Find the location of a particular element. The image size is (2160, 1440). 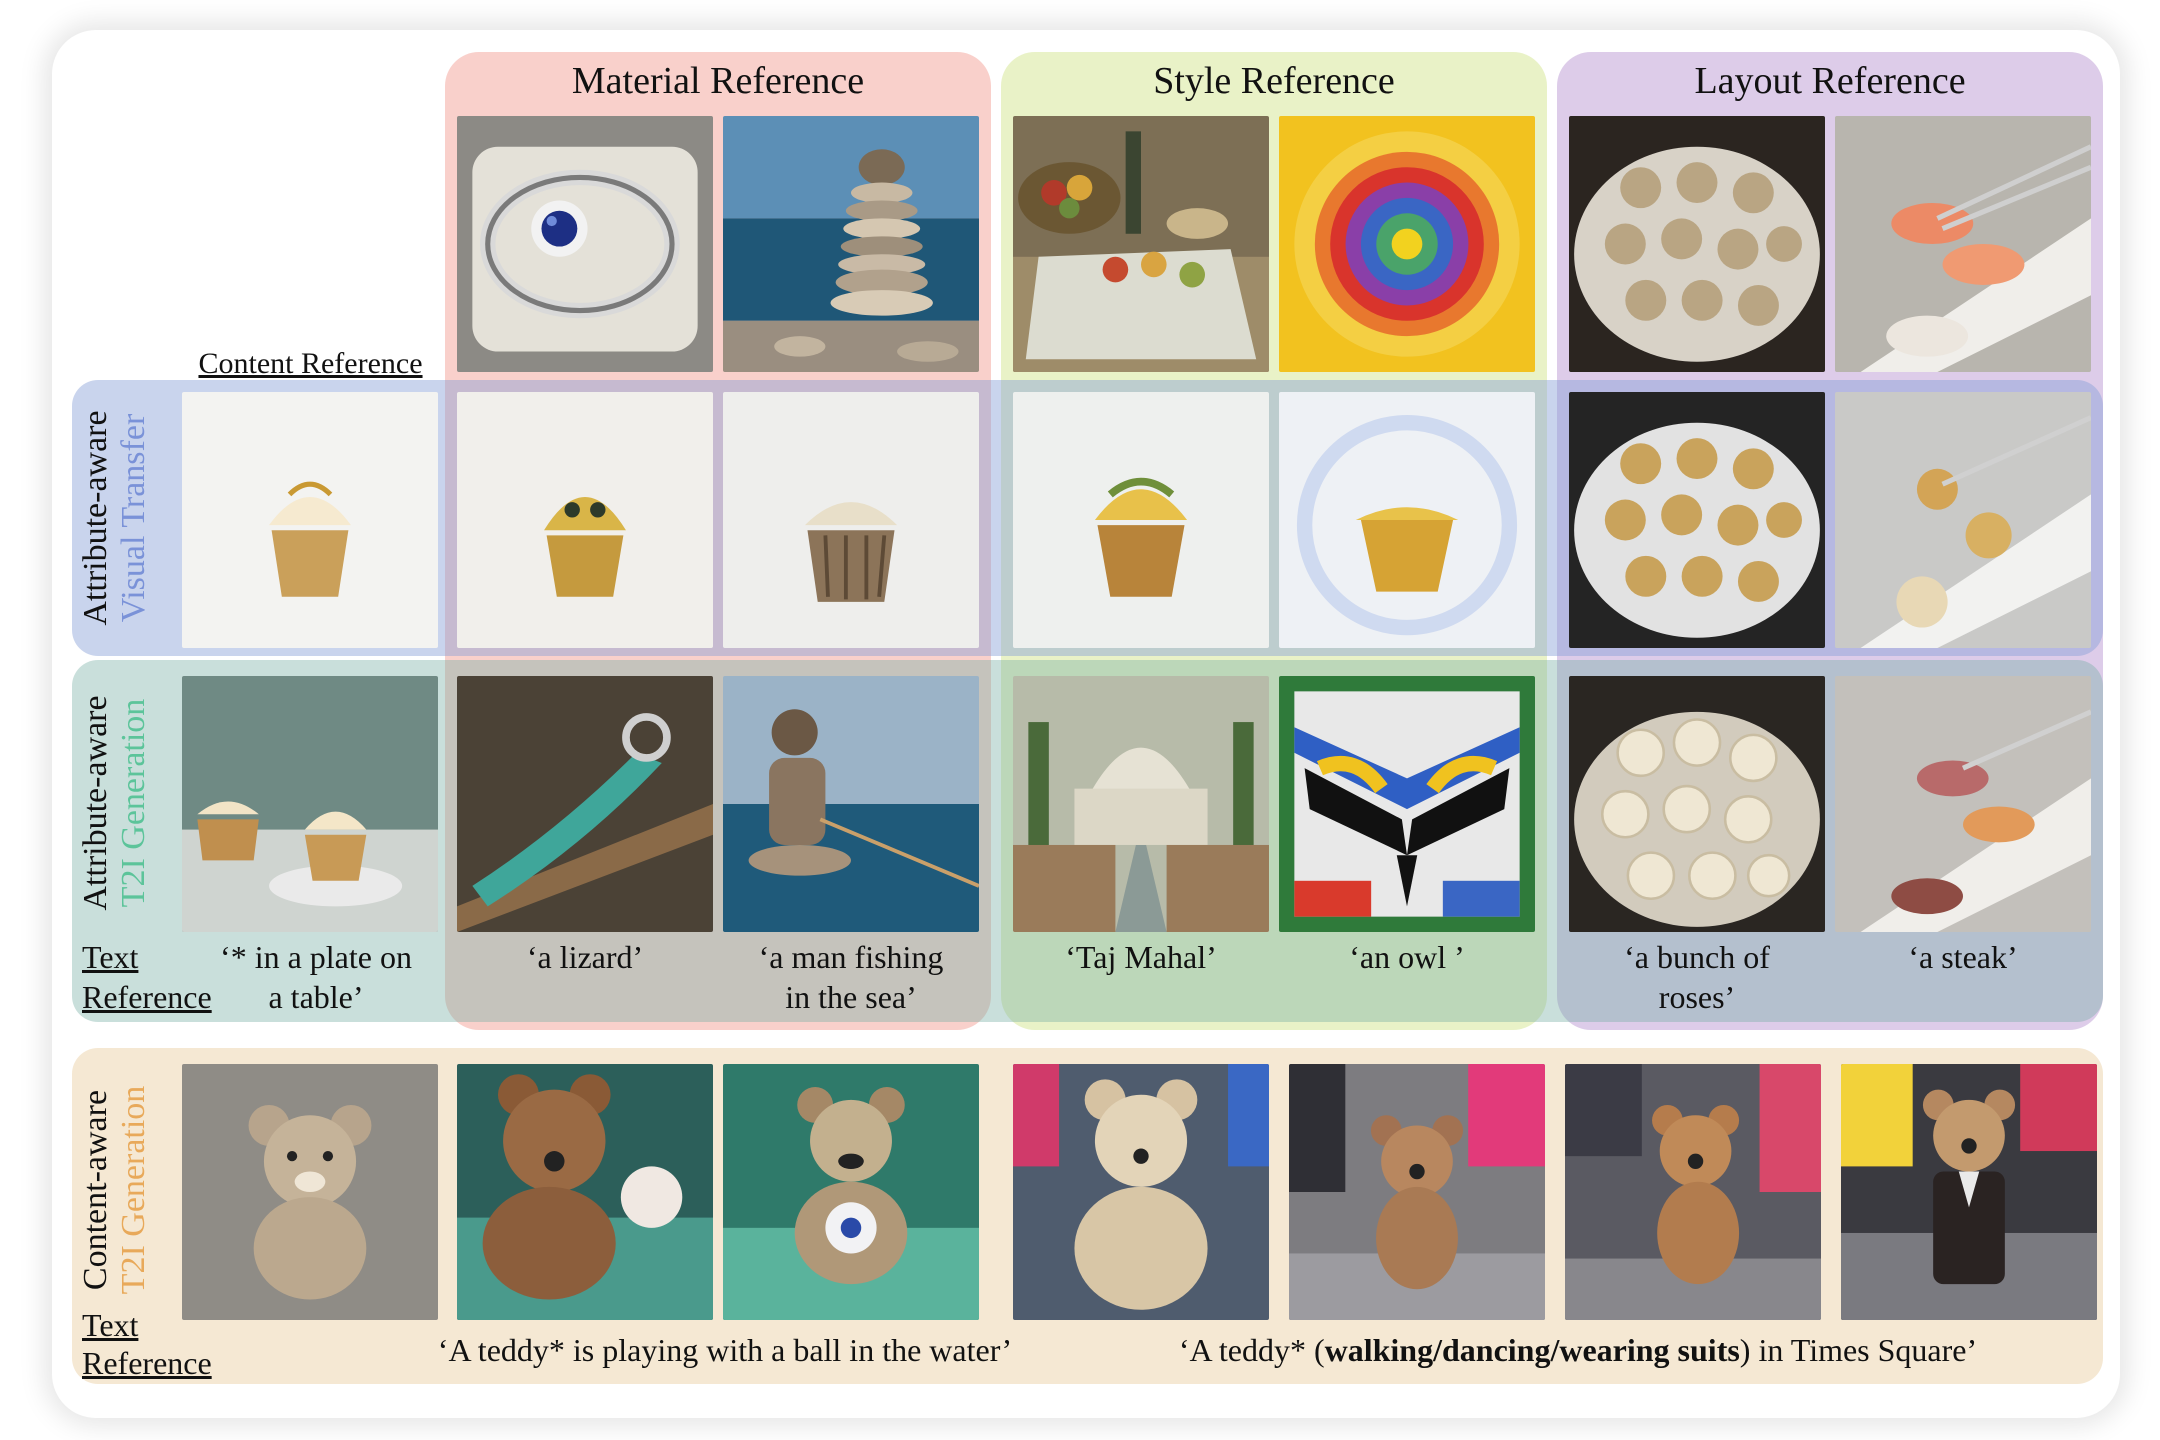

sushi-layout-image is located at coordinates (1963, 244).